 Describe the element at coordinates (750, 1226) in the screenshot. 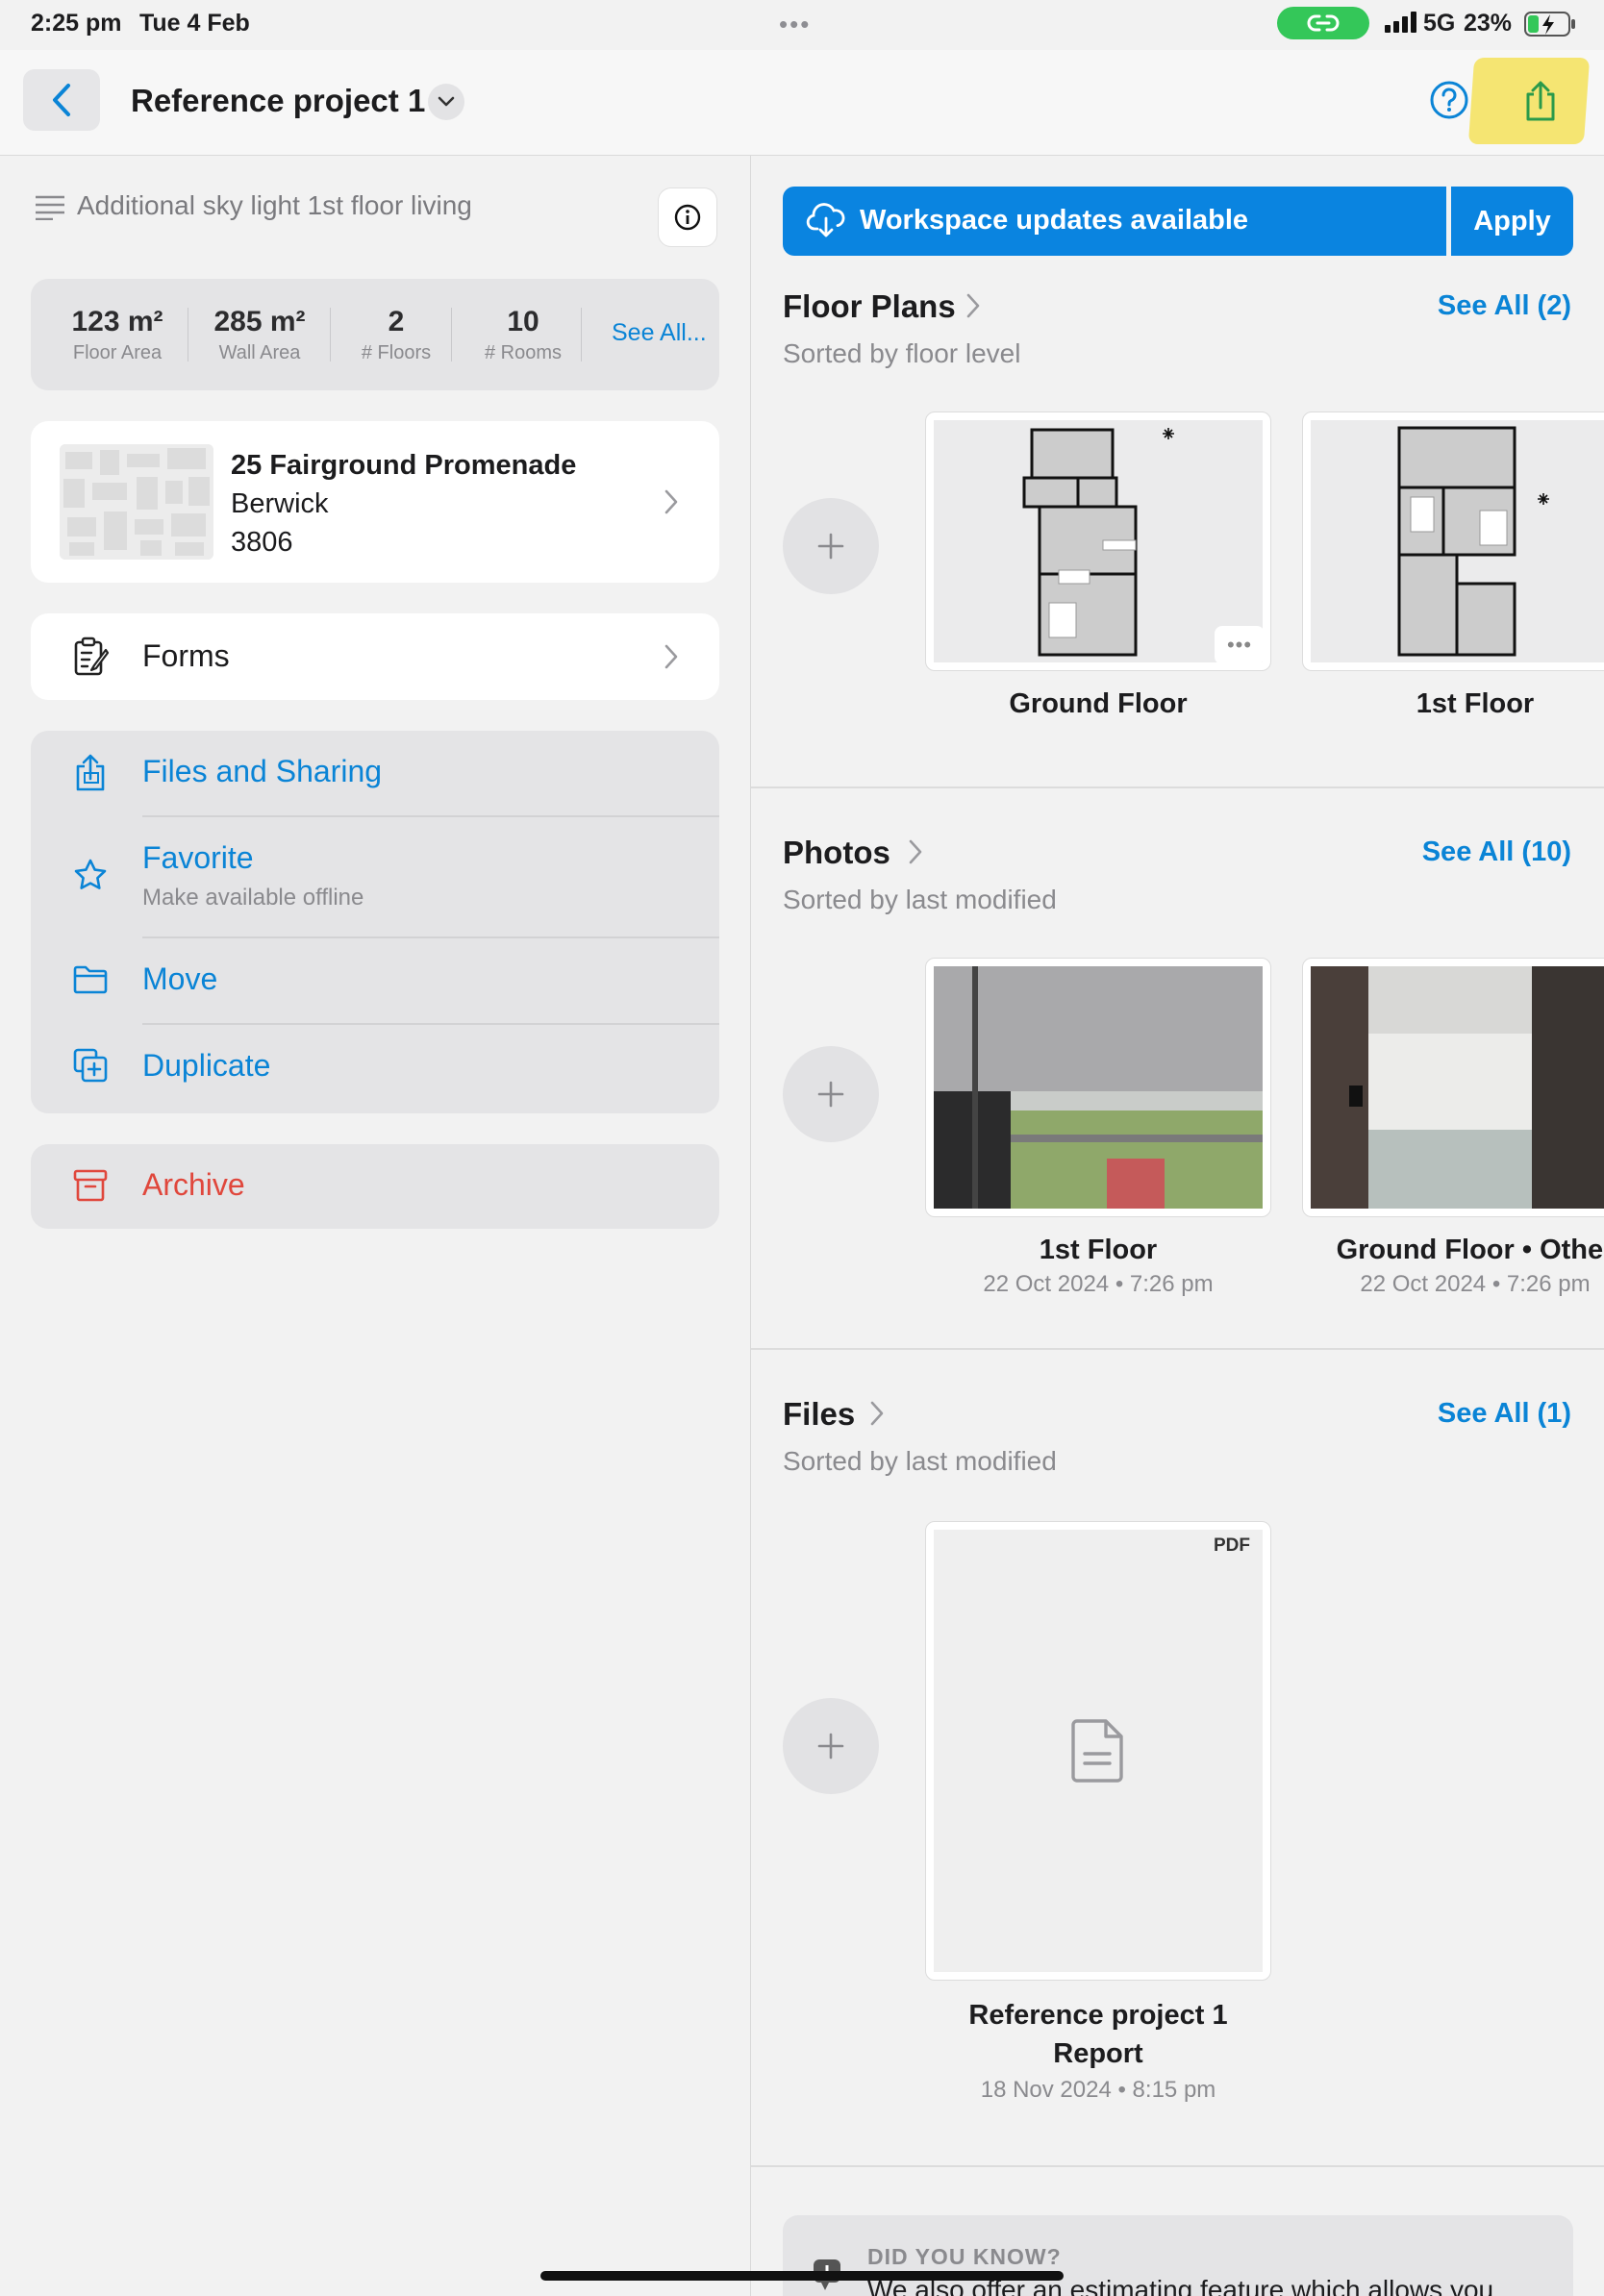

I see `pane-divider` at that location.